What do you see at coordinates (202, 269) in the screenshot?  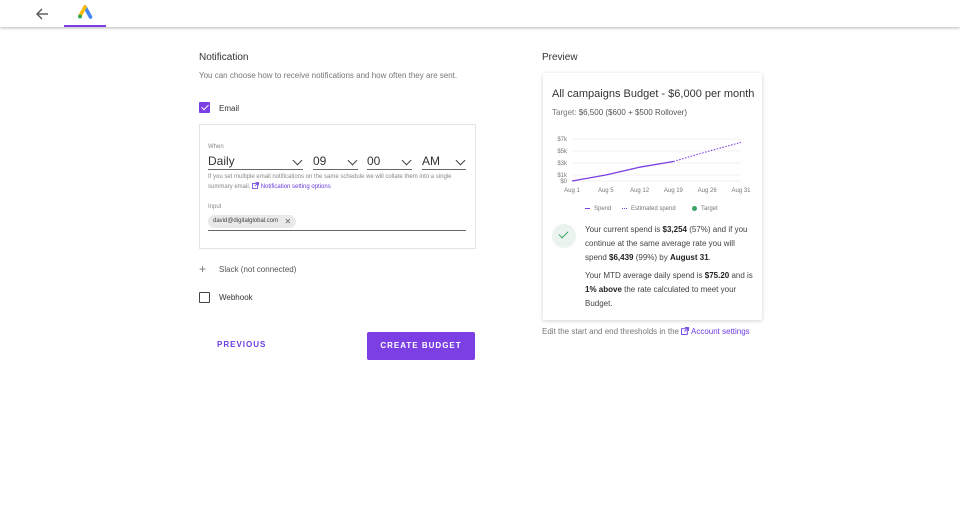 I see `plus-icon: +` at bounding box center [202, 269].